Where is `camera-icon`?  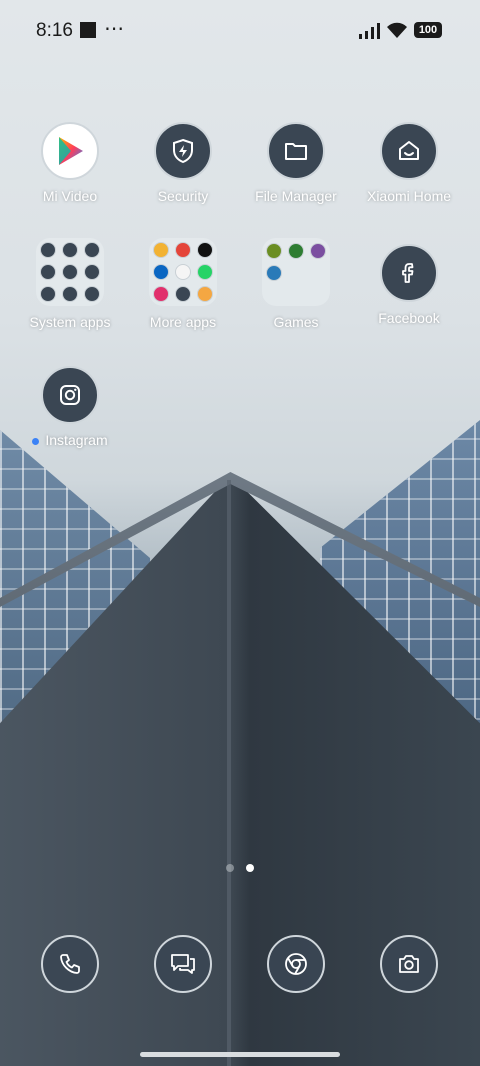
camera-icon is located at coordinates (409, 964).